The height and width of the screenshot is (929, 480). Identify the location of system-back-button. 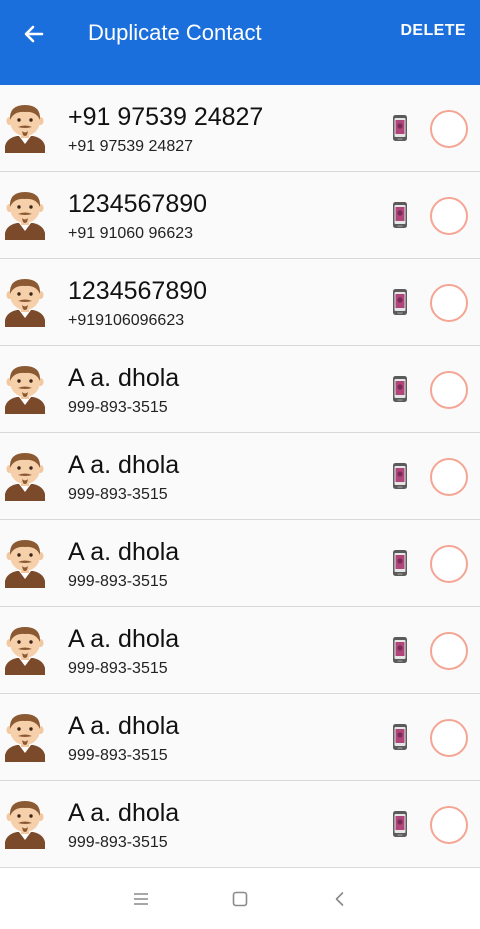
(340, 899).